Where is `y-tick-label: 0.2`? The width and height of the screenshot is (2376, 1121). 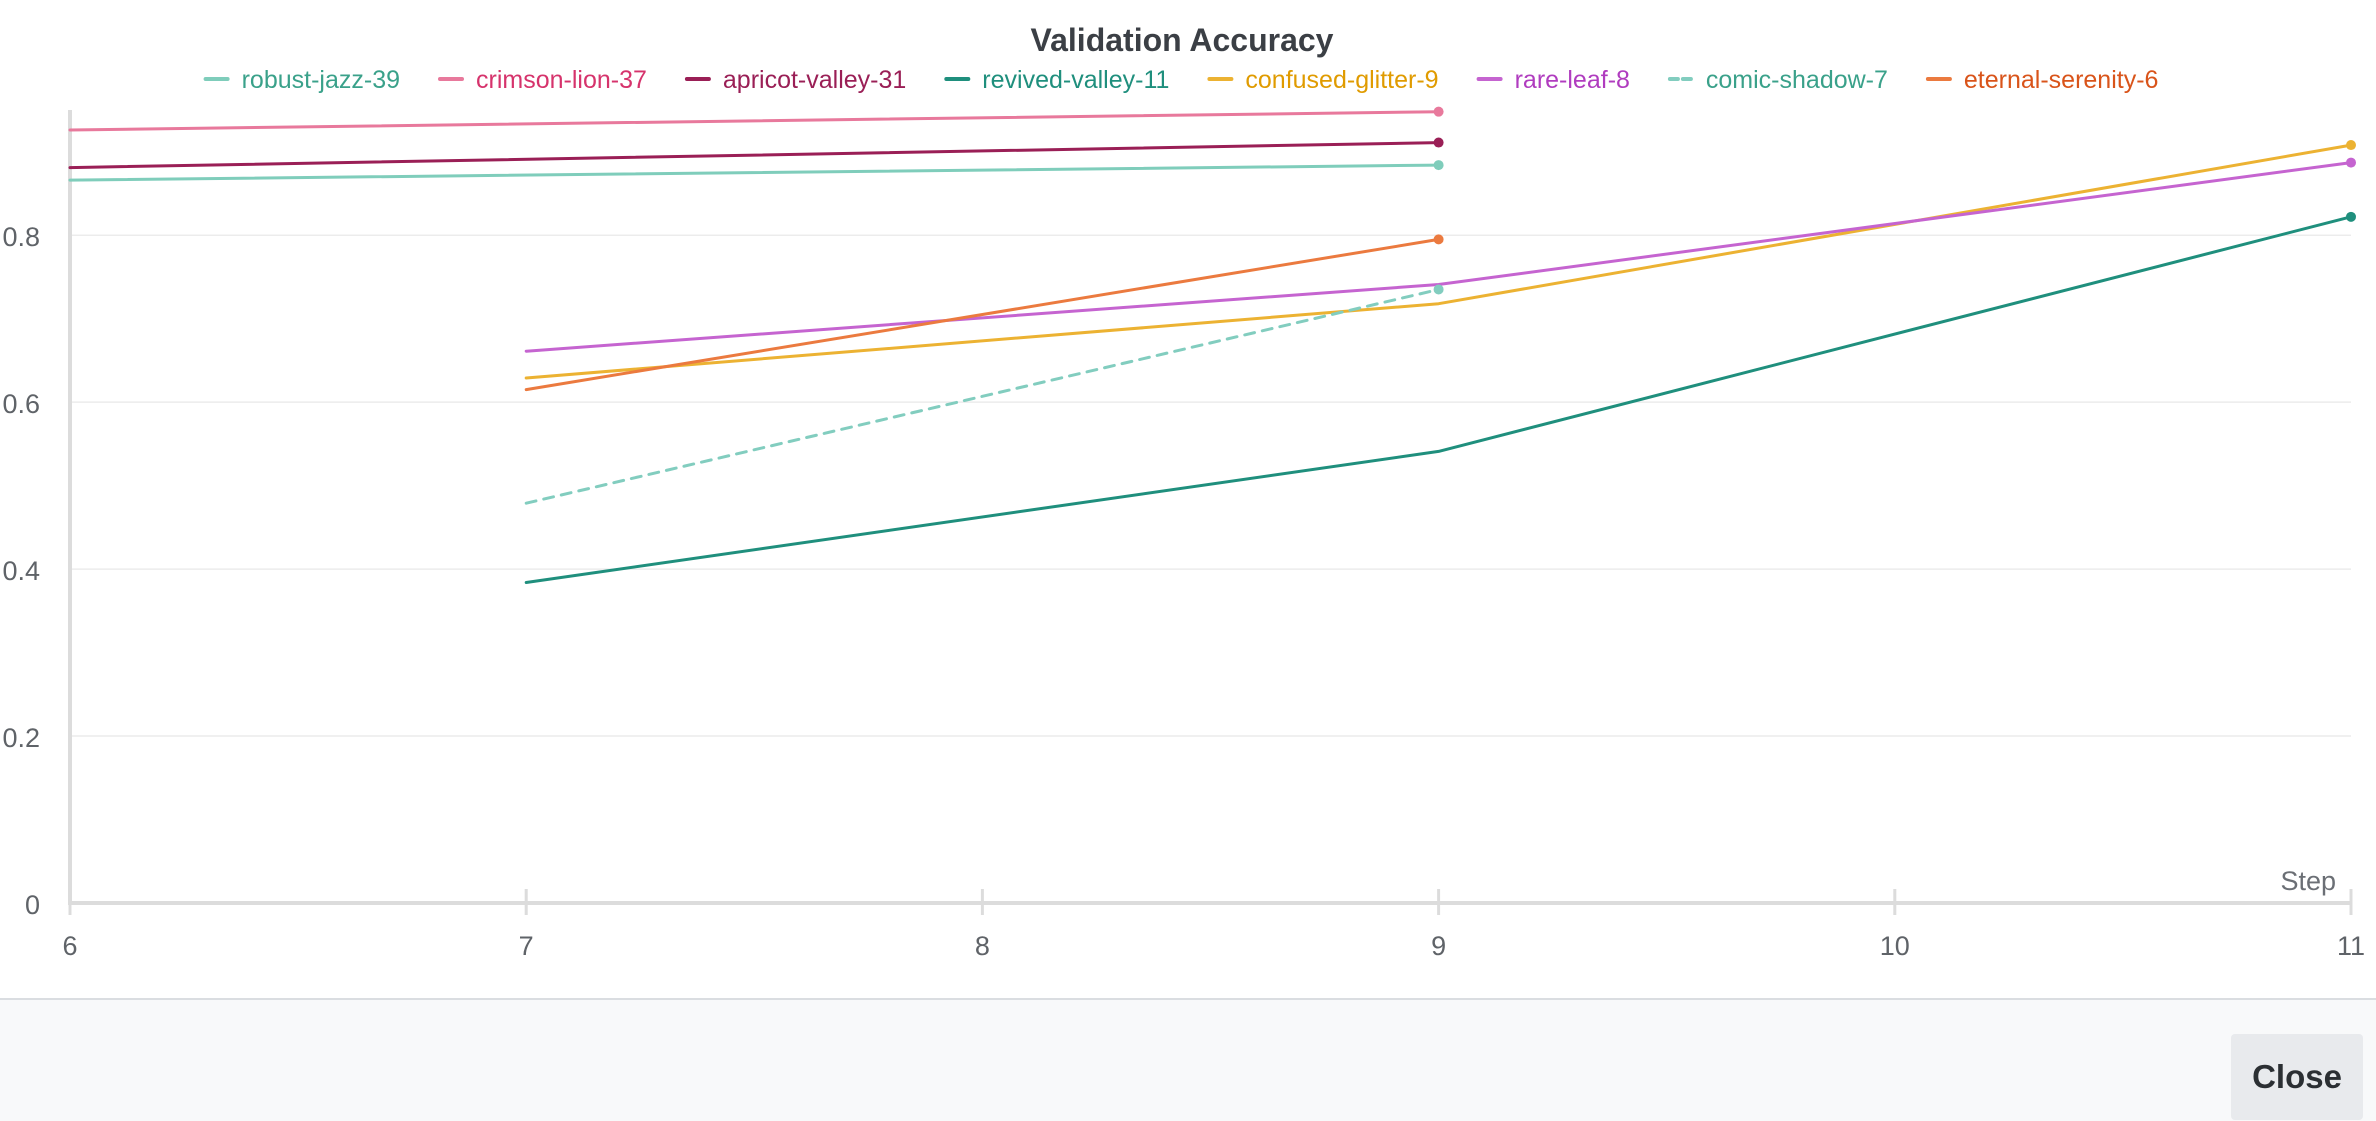 y-tick-label: 0.2 is located at coordinates (21, 738).